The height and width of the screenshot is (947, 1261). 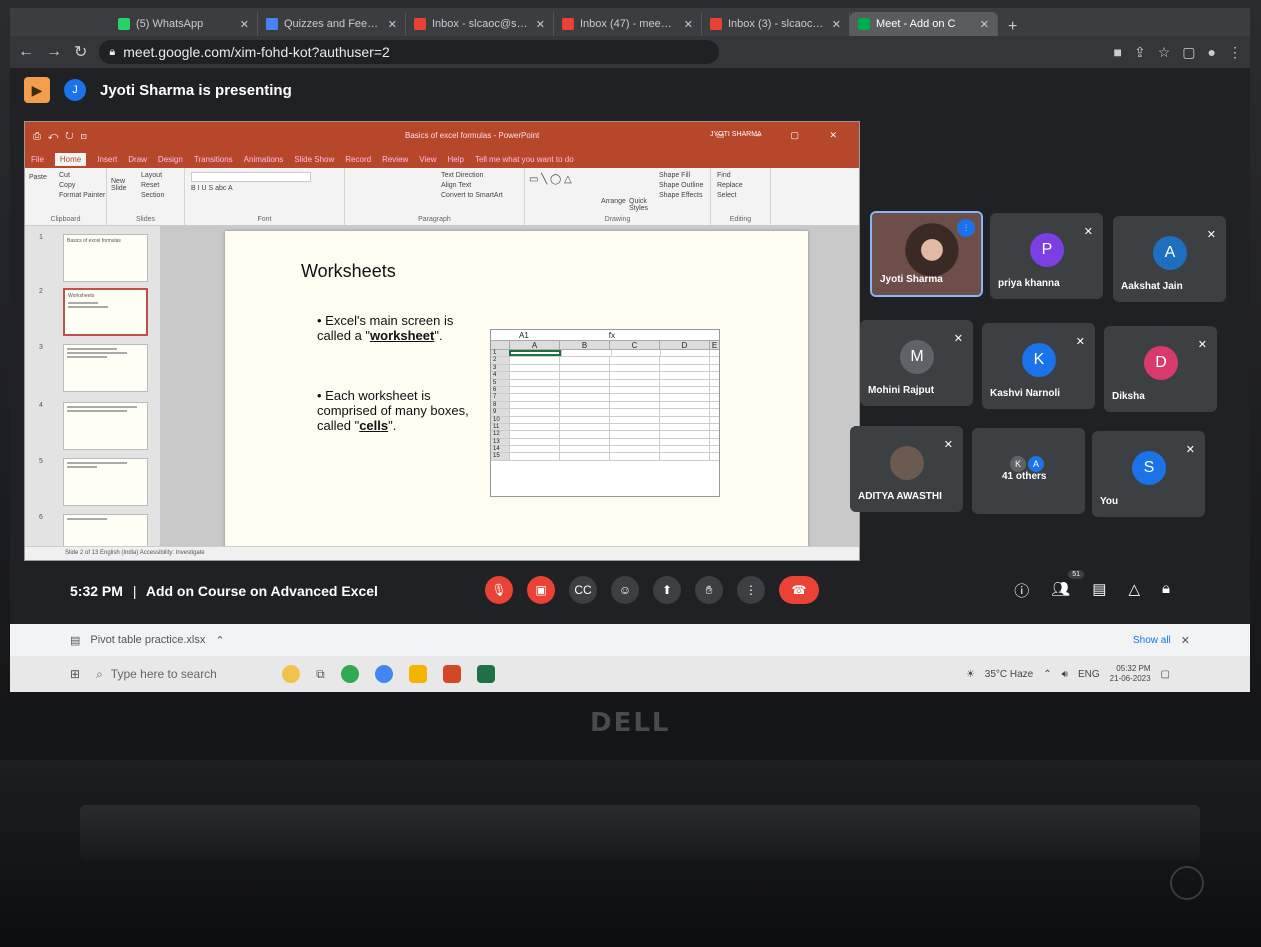 I want to click on download-item: Pivot table practice.xlsx, so click(x=147, y=640).